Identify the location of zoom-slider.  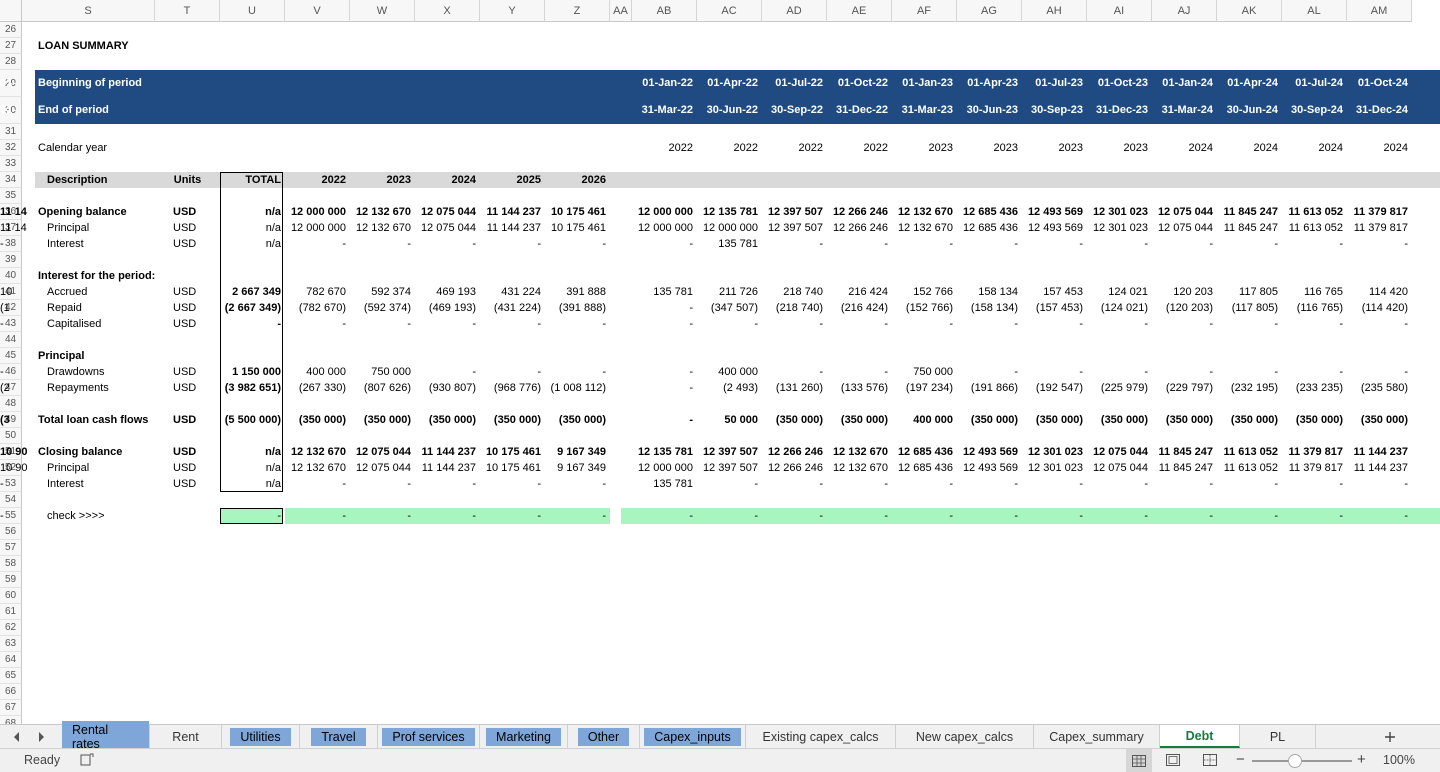
(1302, 761).